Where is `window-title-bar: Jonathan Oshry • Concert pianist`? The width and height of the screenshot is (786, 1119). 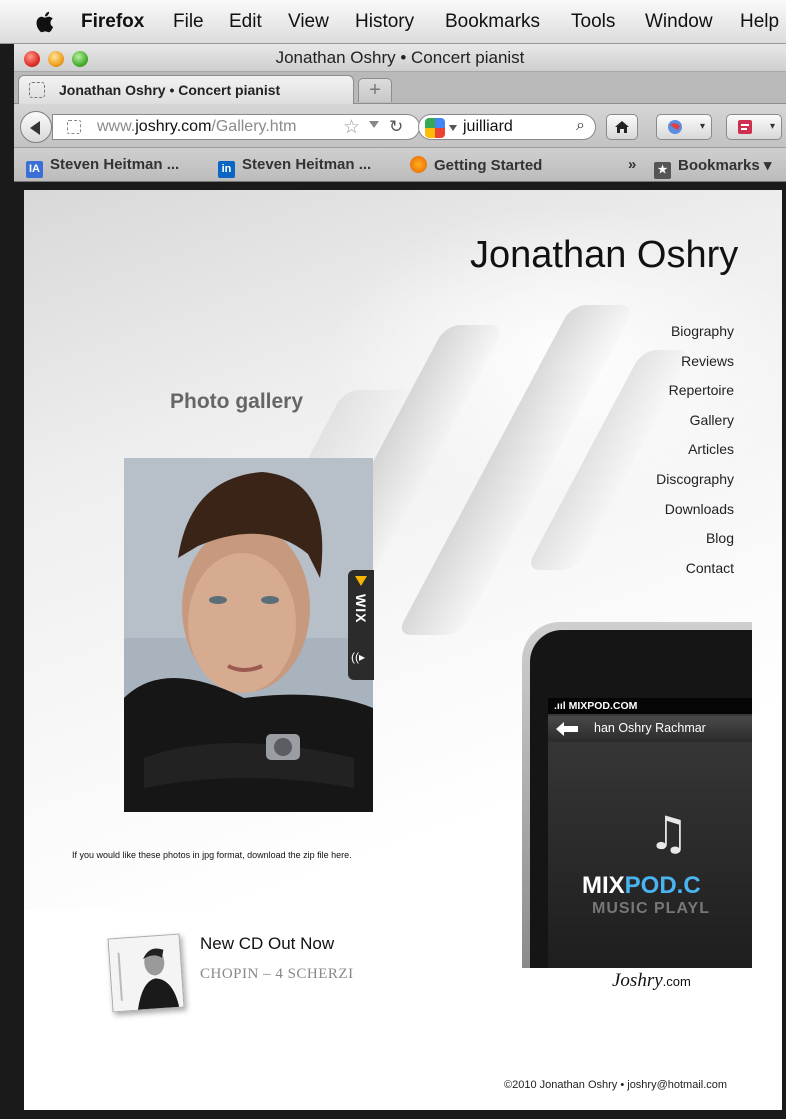 window-title-bar: Jonathan Oshry • Concert pianist is located at coordinates (400, 58).